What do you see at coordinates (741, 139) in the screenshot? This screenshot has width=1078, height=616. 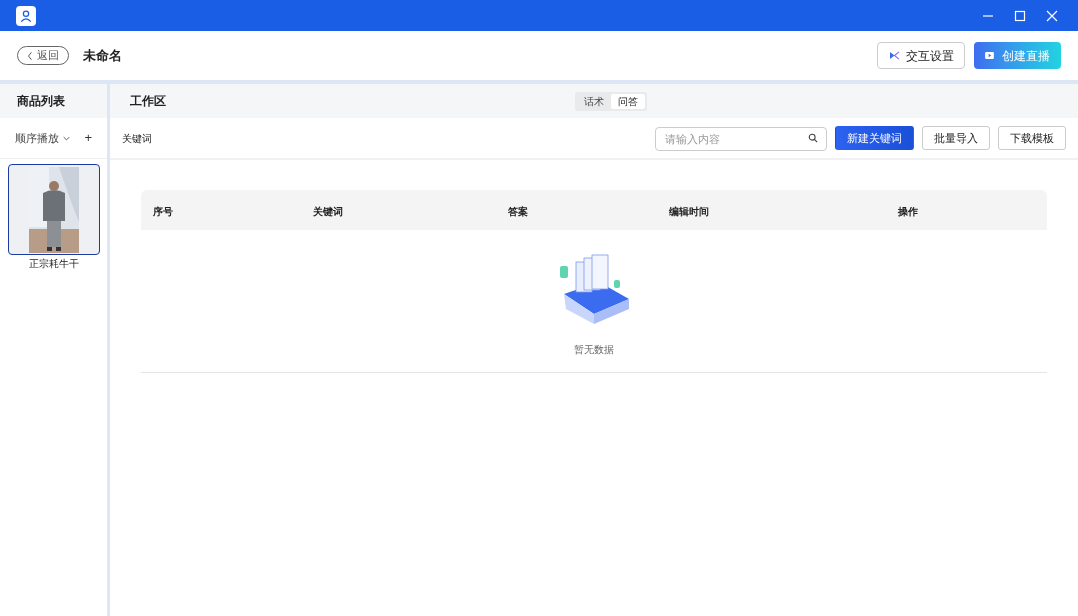 I see `search-field: 请输入内容` at bounding box center [741, 139].